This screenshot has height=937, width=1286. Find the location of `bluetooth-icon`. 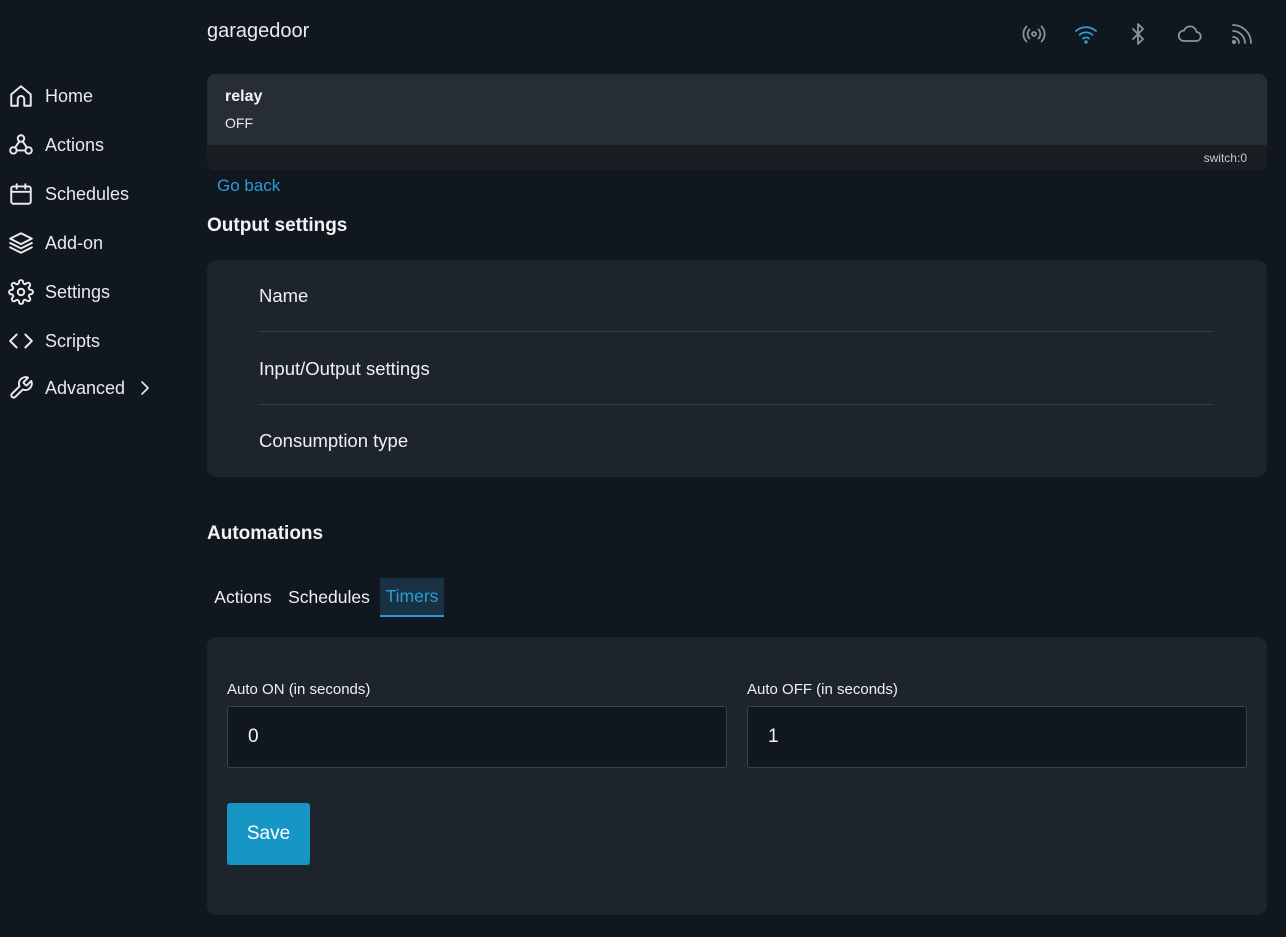

bluetooth-icon is located at coordinates (1138, 34).